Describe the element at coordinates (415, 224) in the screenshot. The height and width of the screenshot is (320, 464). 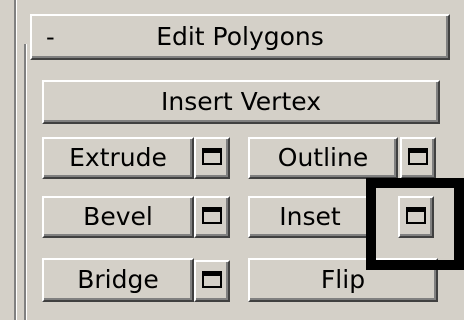
I see `highlight-frame` at that location.